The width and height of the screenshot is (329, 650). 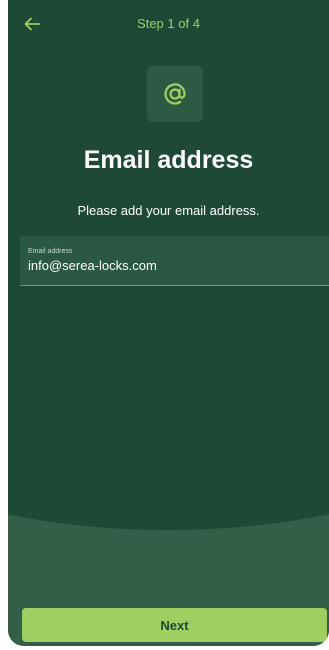 I want to click on email-input, so click(x=173, y=265).